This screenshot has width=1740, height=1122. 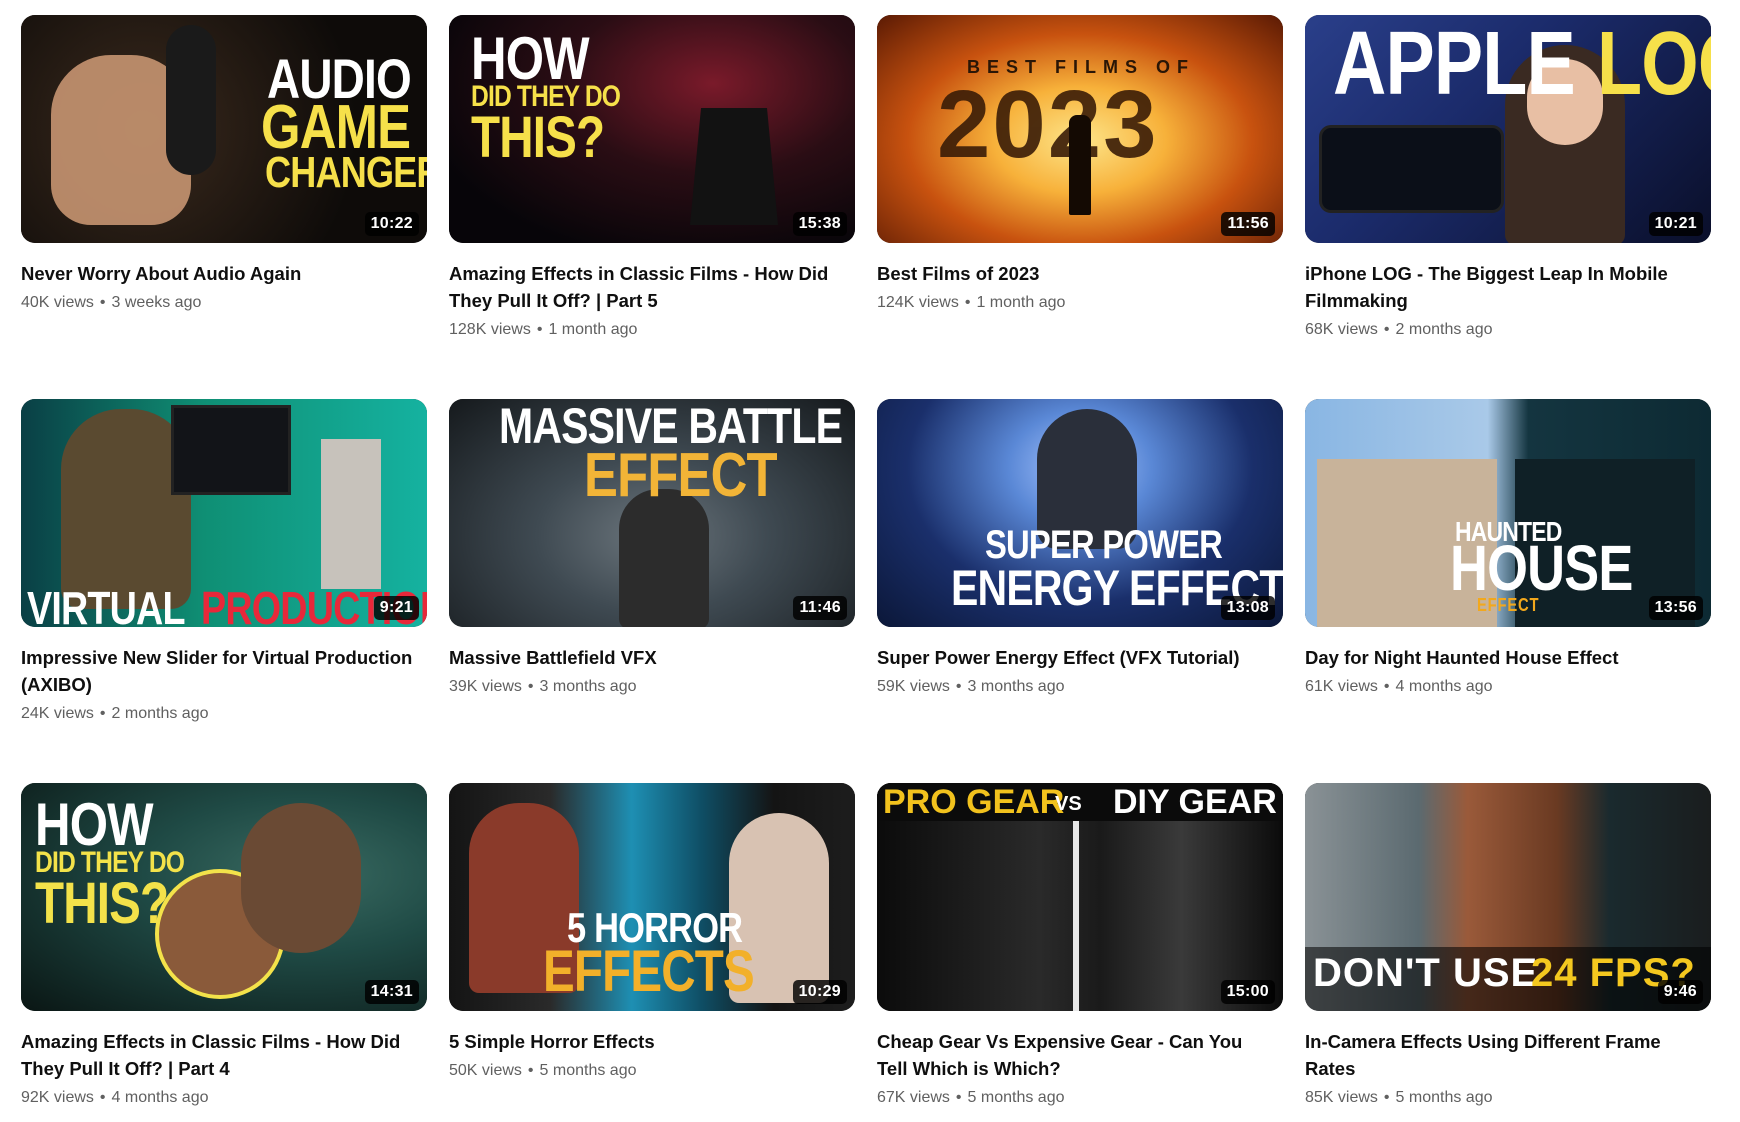 What do you see at coordinates (1077, 657) in the screenshot?
I see `video-title: Super Power Energy Effect (VFX Tutorial)` at bounding box center [1077, 657].